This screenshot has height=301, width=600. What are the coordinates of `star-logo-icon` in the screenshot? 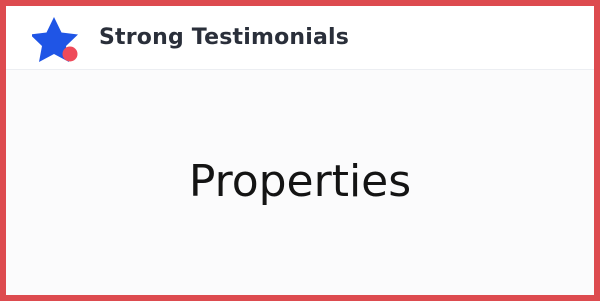 It's located at (58, 40).